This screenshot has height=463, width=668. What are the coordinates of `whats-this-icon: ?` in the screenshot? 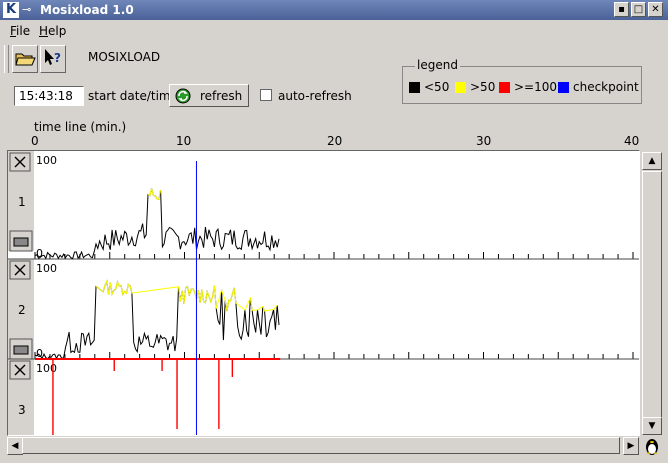 It's located at (53, 57).